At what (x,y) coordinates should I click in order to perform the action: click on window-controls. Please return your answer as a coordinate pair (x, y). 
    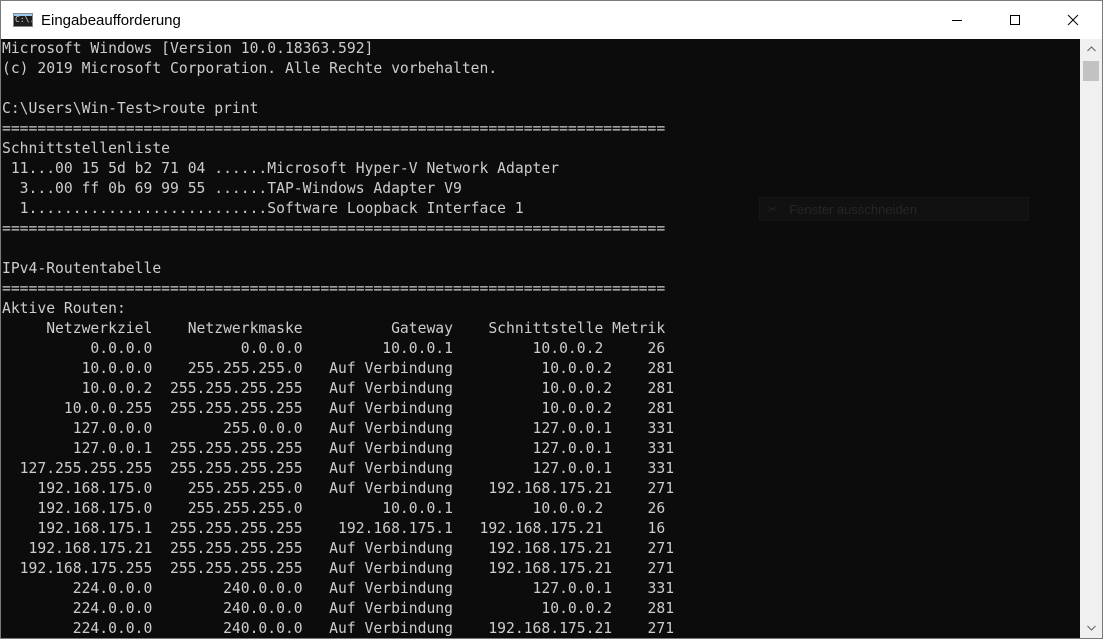
    Looking at the image, I should click on (1015, 20).